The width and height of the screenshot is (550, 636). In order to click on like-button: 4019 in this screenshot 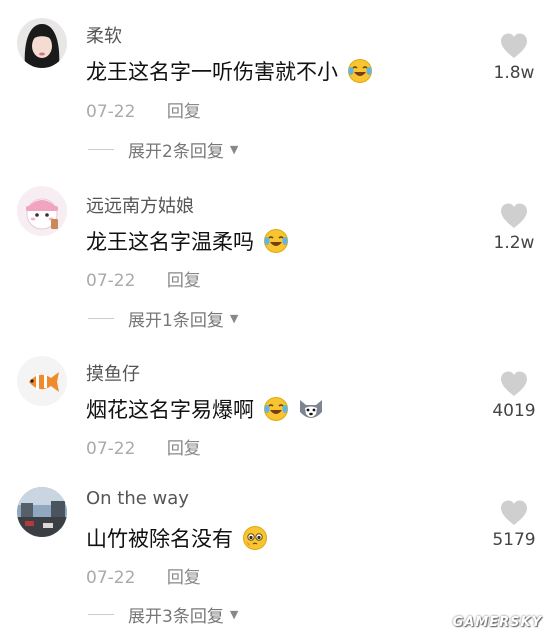, I will do `click(514, 396)`.